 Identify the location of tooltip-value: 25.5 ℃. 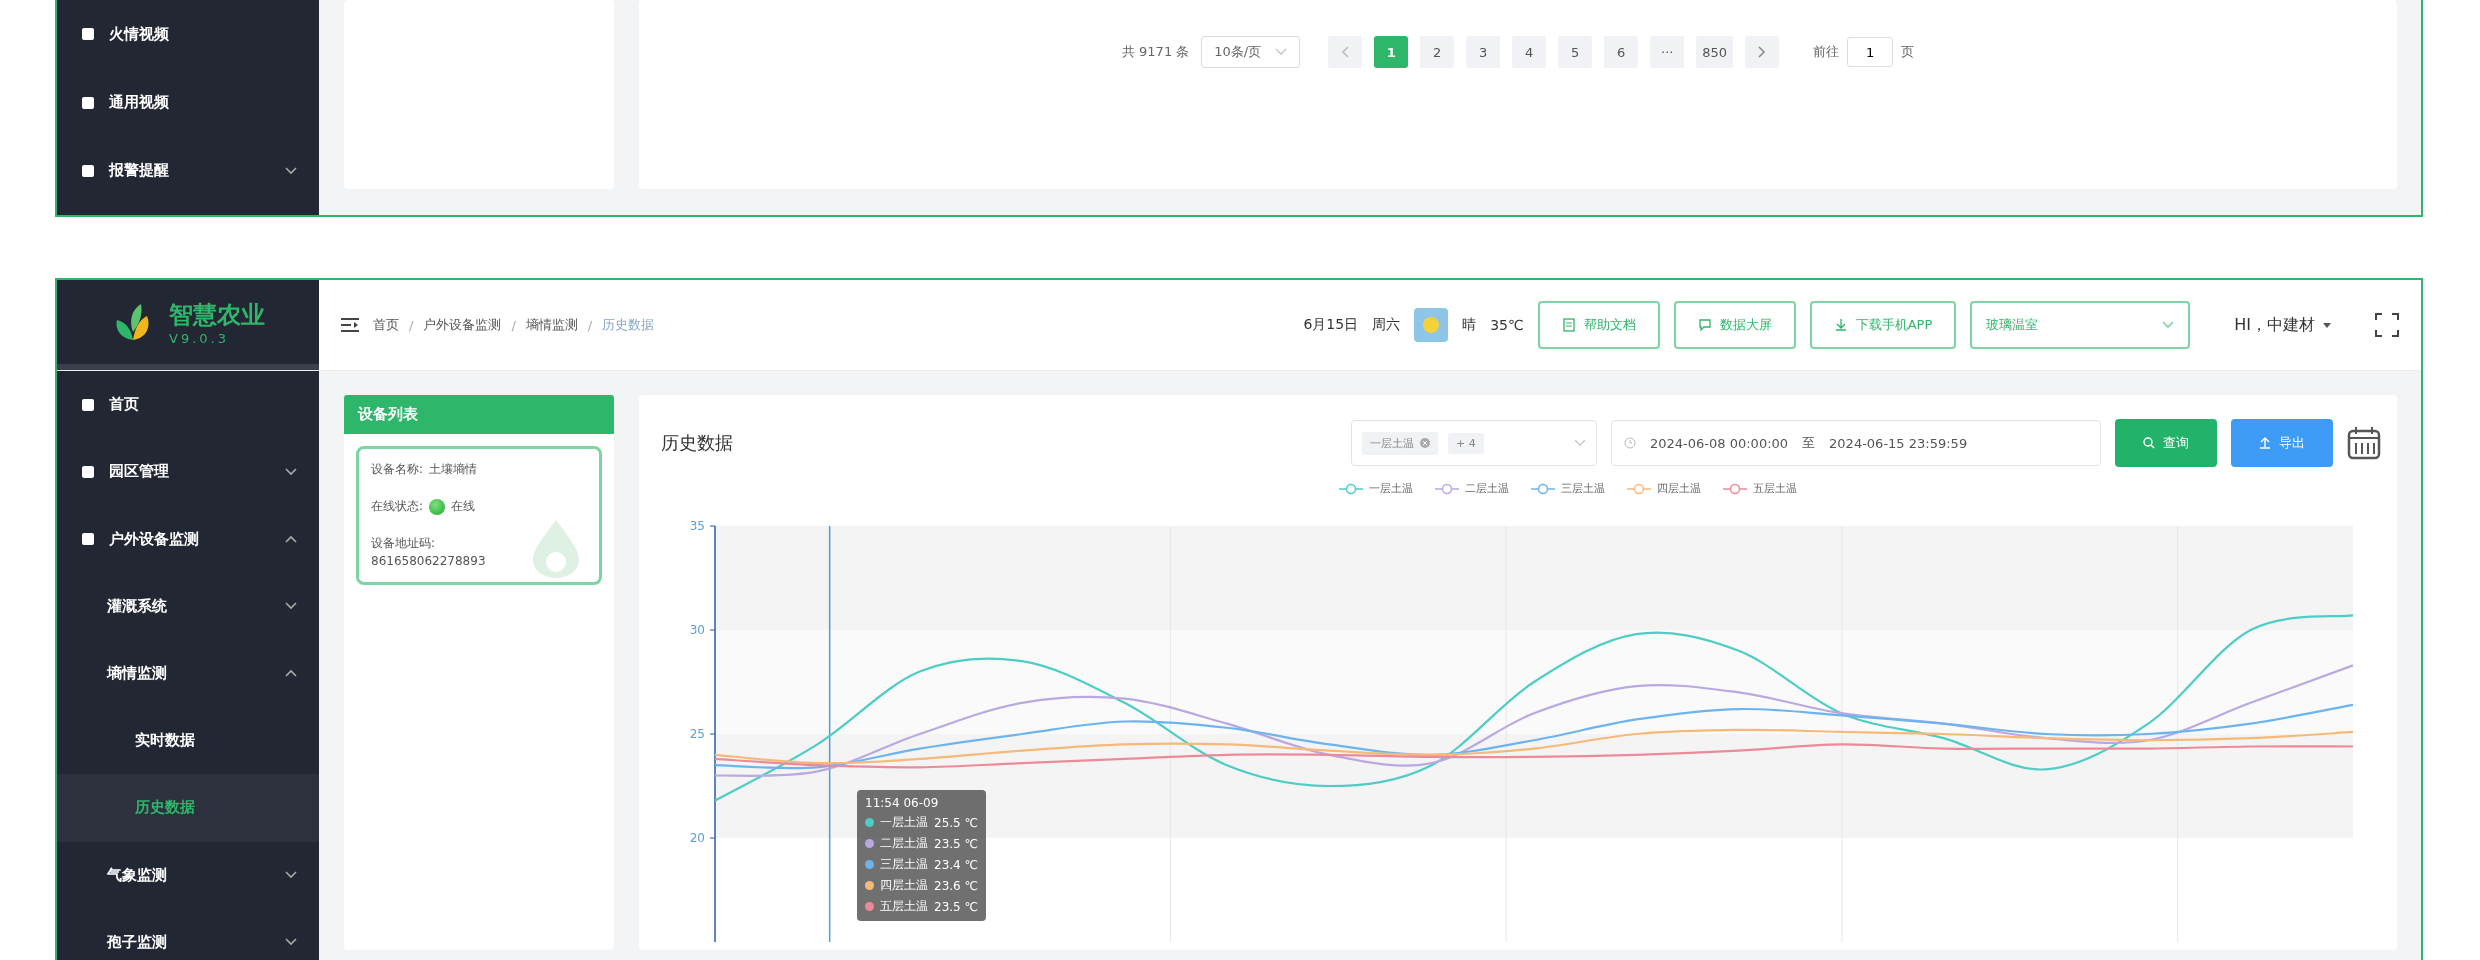
(956, 822).